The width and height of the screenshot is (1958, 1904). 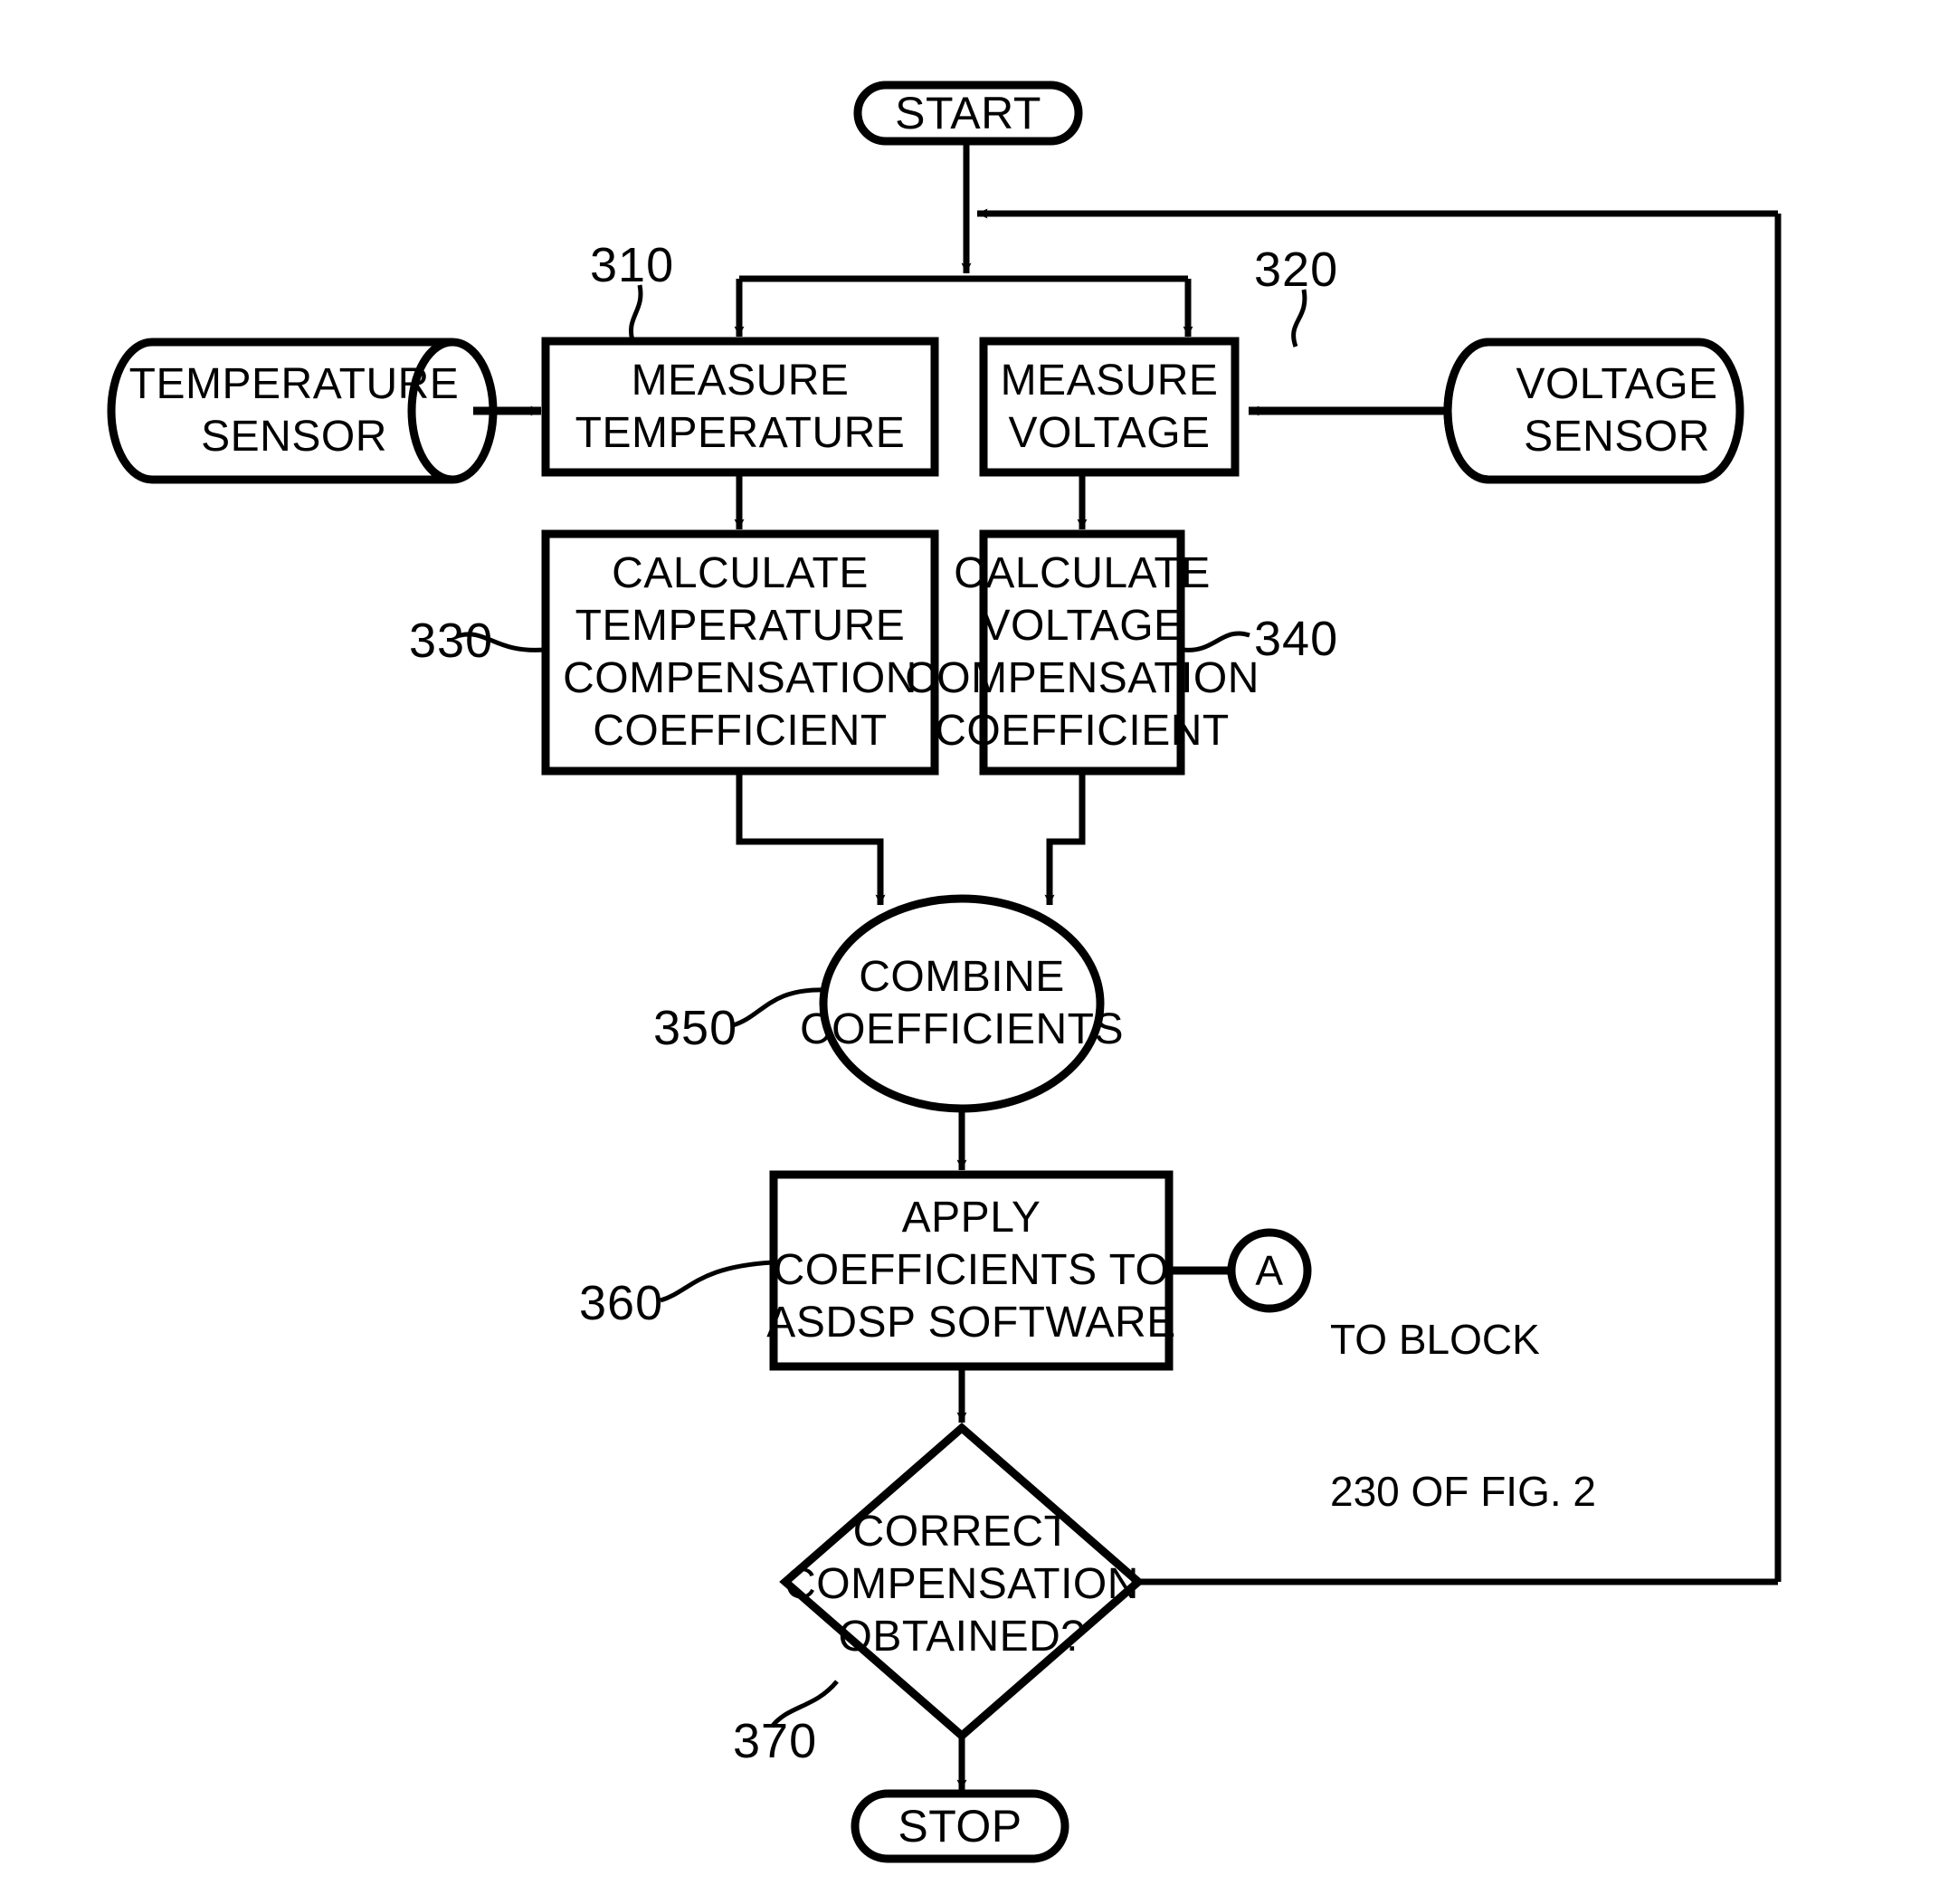 What do you see at coordinates (1296, 639) in the screenshot?
I see `reference-numeral-340: 340` at bounding box center [1296, 639].